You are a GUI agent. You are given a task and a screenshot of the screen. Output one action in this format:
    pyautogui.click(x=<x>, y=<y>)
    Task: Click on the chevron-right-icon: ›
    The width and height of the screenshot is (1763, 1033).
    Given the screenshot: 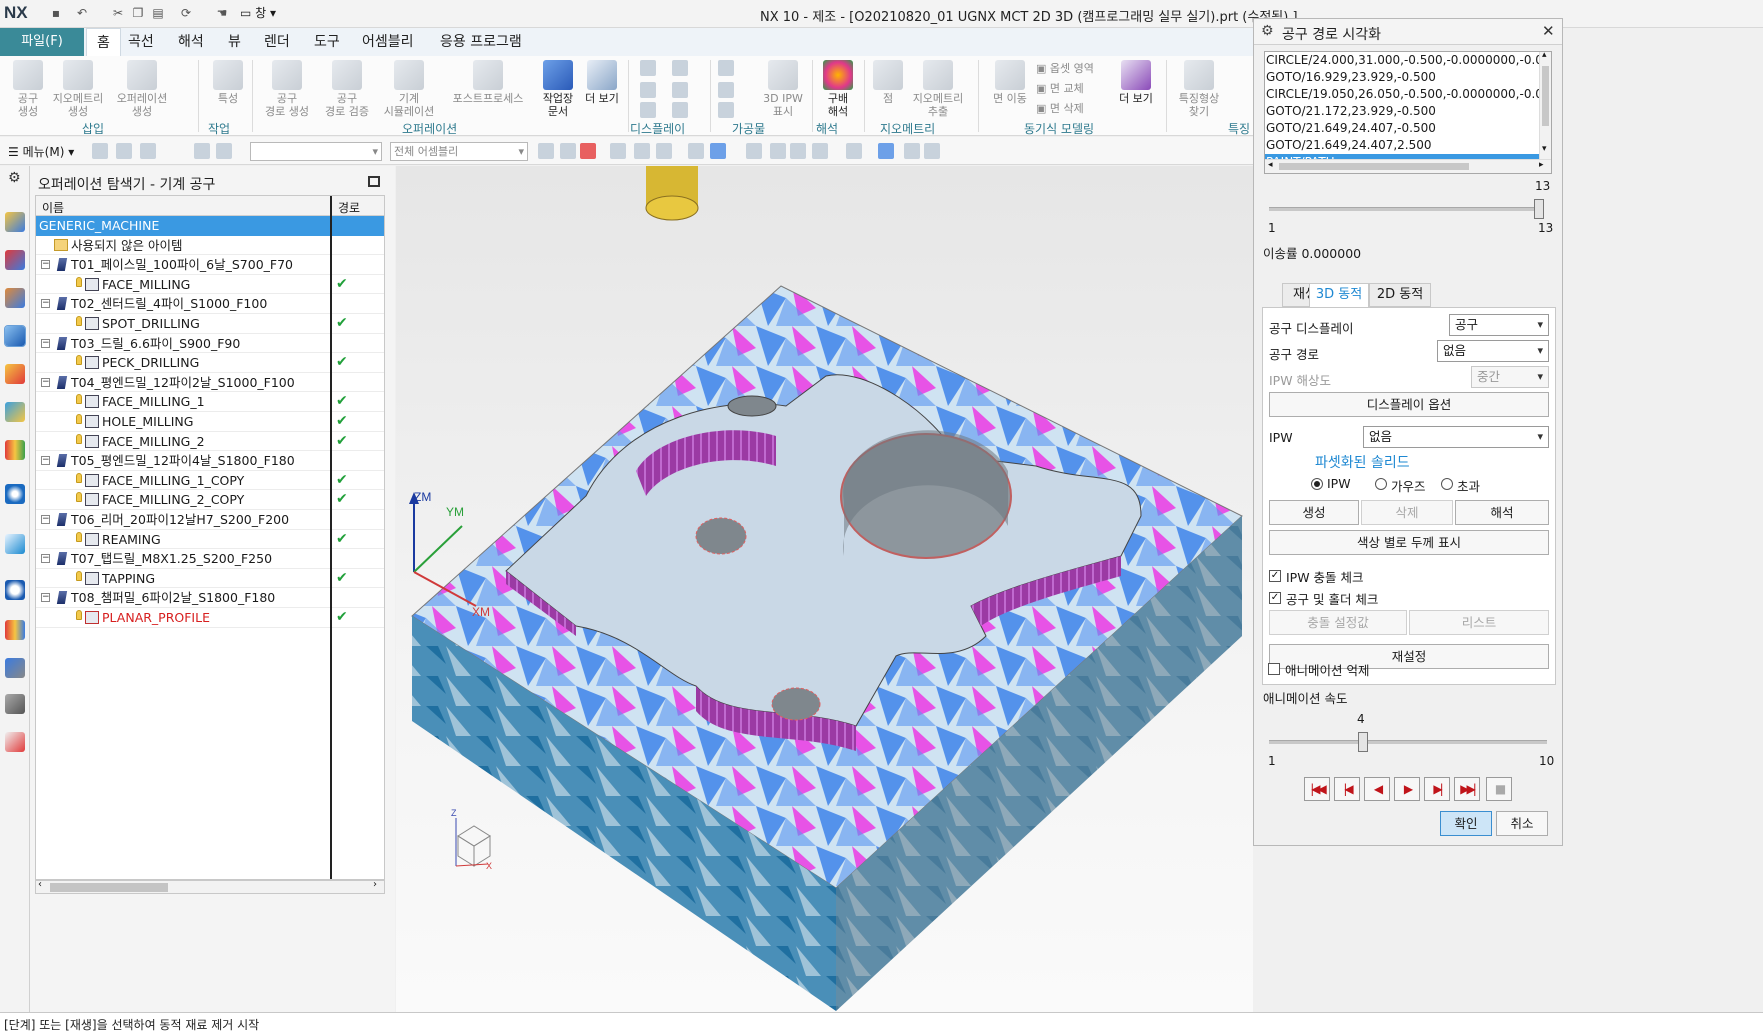 What is the action you would take?
    pyautogui.click(x=375, y=884)
    